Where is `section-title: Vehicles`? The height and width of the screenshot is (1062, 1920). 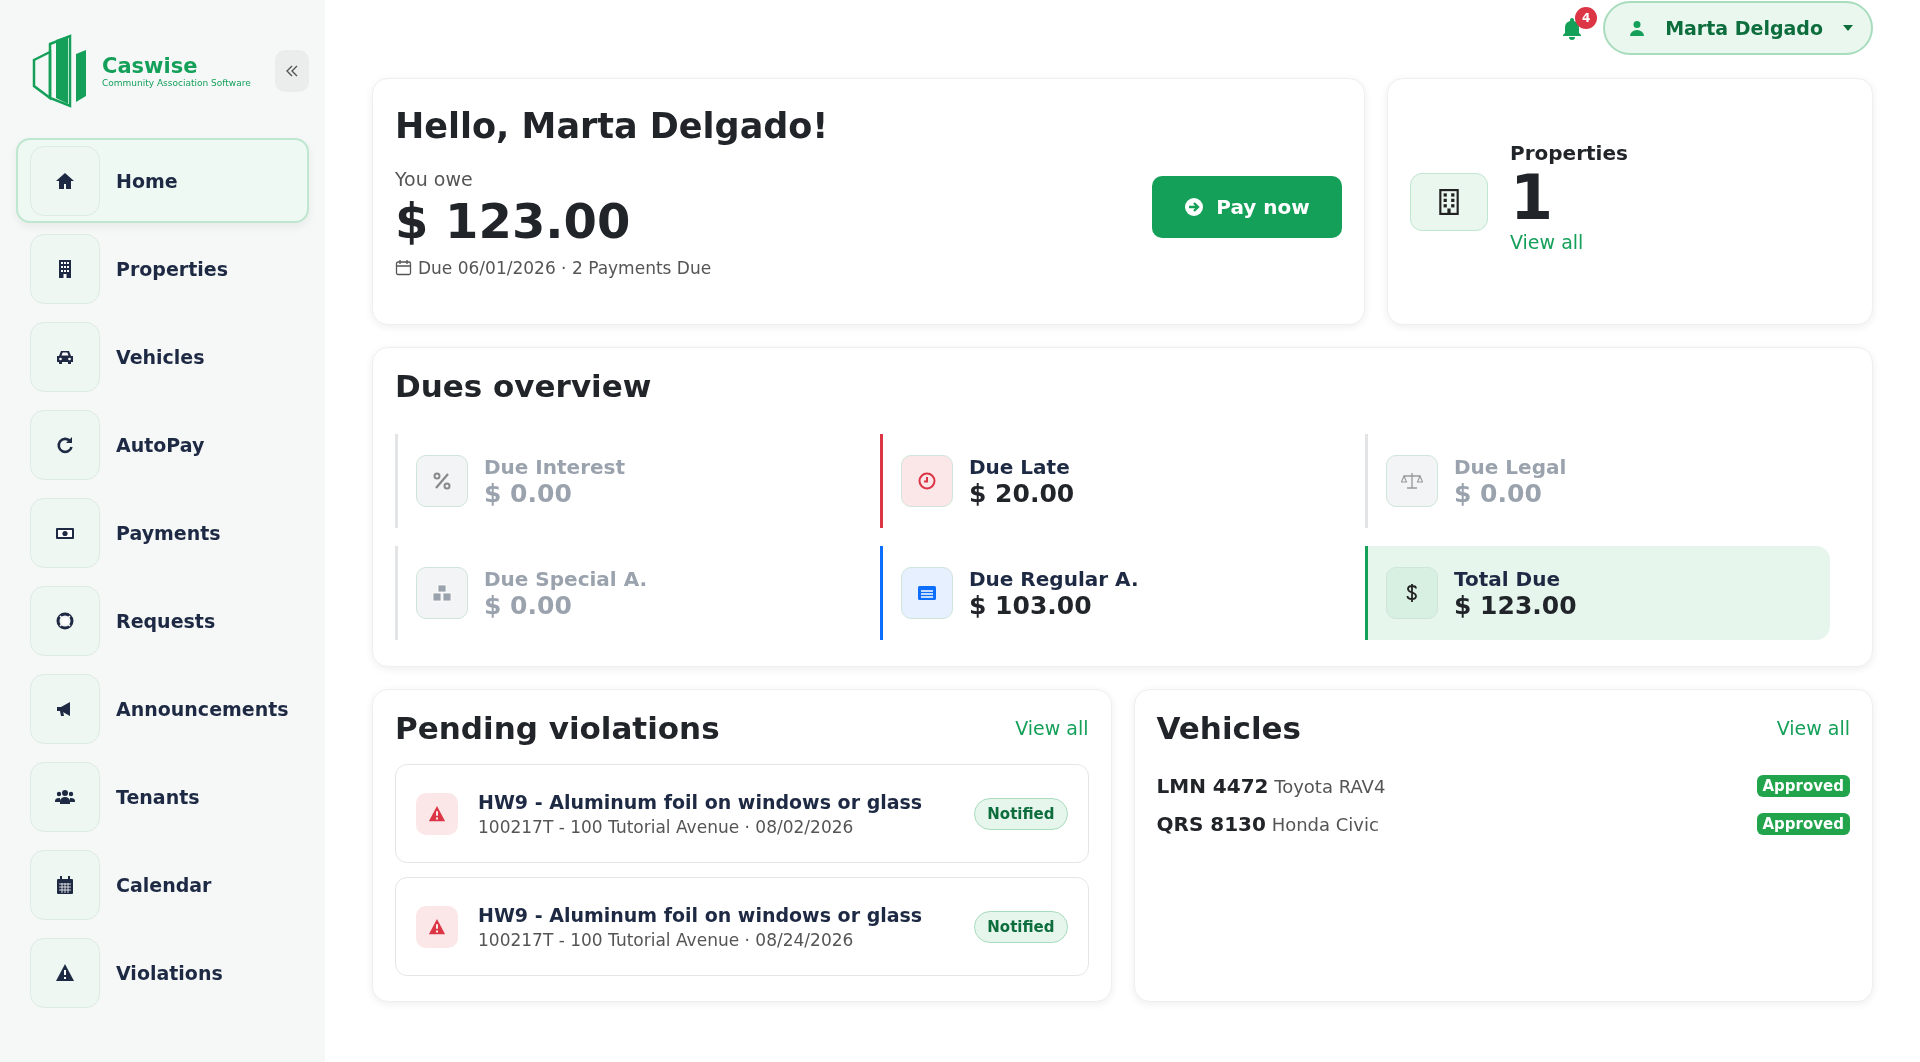 section-title: Vehicles is located at coordinates (1228, 728).